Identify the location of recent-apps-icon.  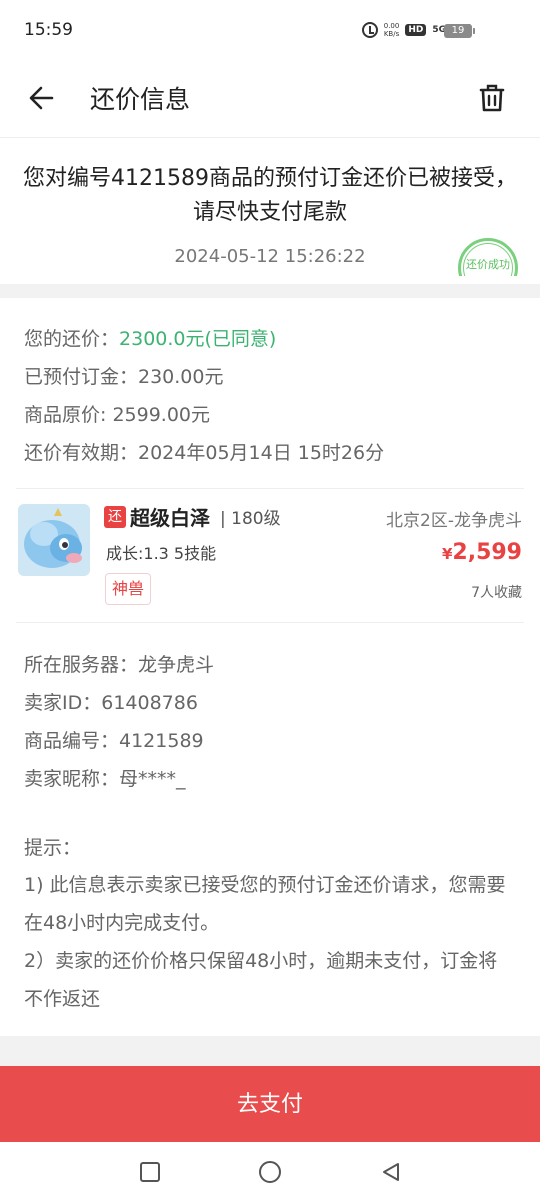
(150, 1172).